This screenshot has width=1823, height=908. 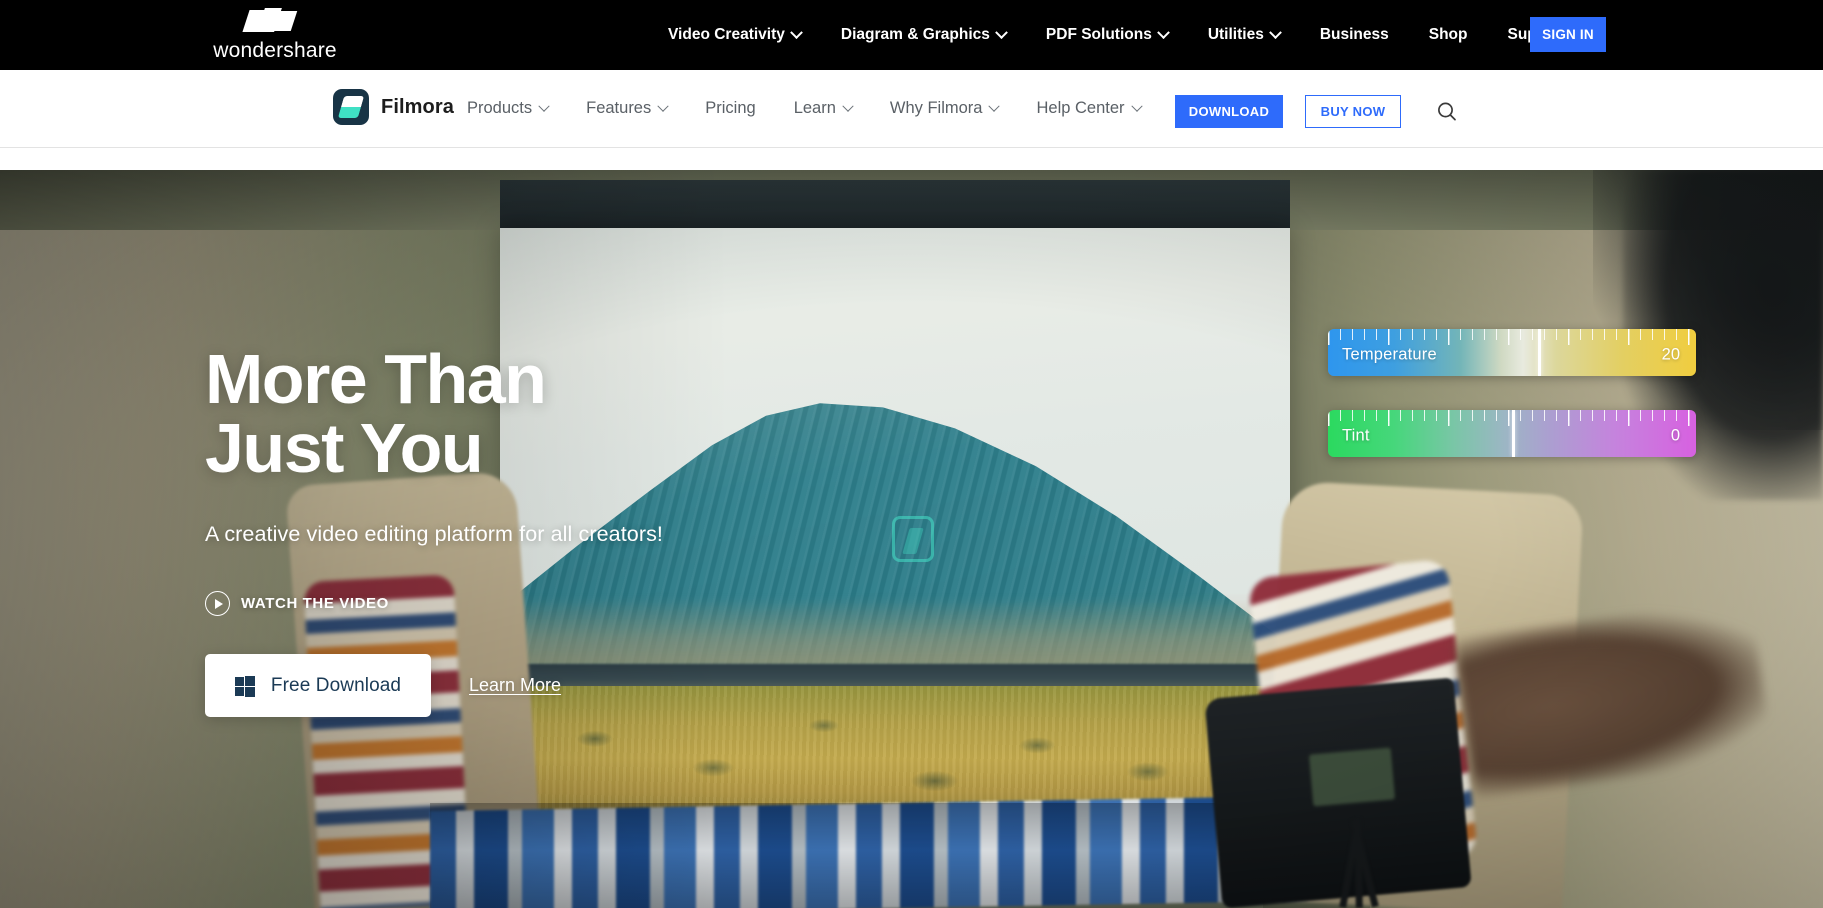 What do you see at coordinates (434, 686) in the screenshot?
I see `hero-cta-row: Free Download Learn More` at bounding box center [434, 686].